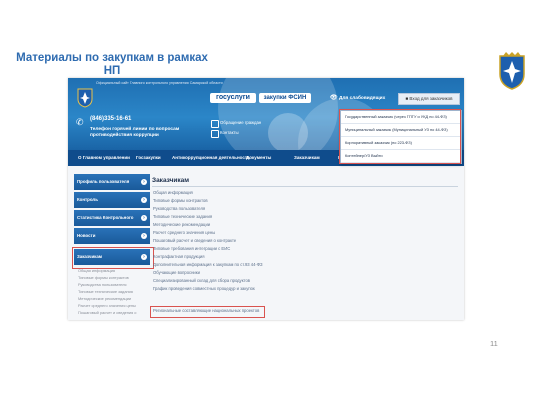 The height and width of the screenshot is (405, 540). I want to click on slide-title: Материалы по закупкам в рамках НП, so click(112, 64).